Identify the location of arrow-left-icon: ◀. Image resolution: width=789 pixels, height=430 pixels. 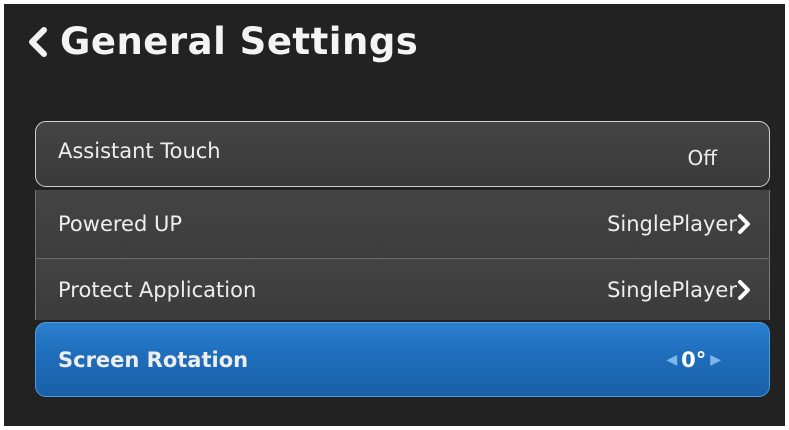
(671, 360).